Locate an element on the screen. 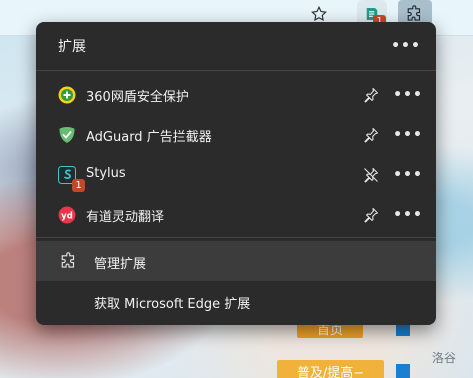 The height and width of the screenshot is (378, 473). extension-row-stylus: 1 Stylus ••• is located at coordinates (236, 175).